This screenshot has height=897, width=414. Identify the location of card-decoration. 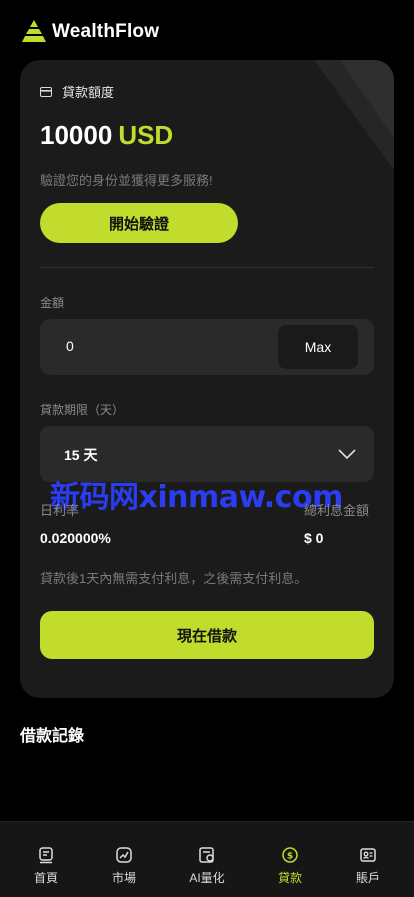
(354, 115).